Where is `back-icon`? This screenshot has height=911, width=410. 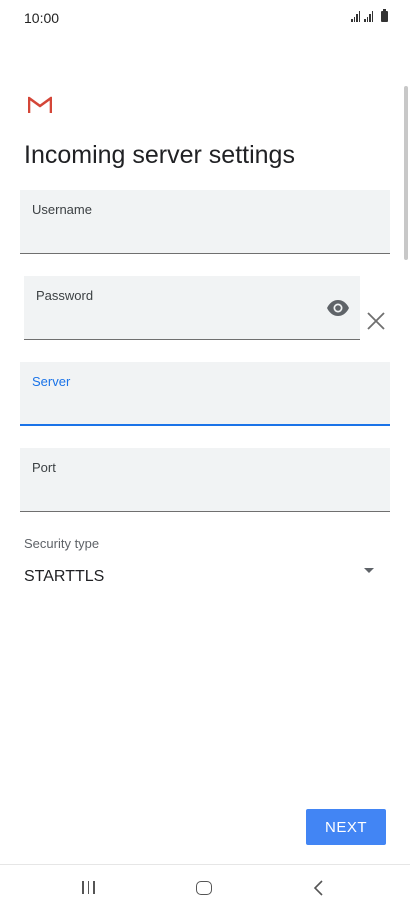 back-icon is located at coordinates (319, 888).